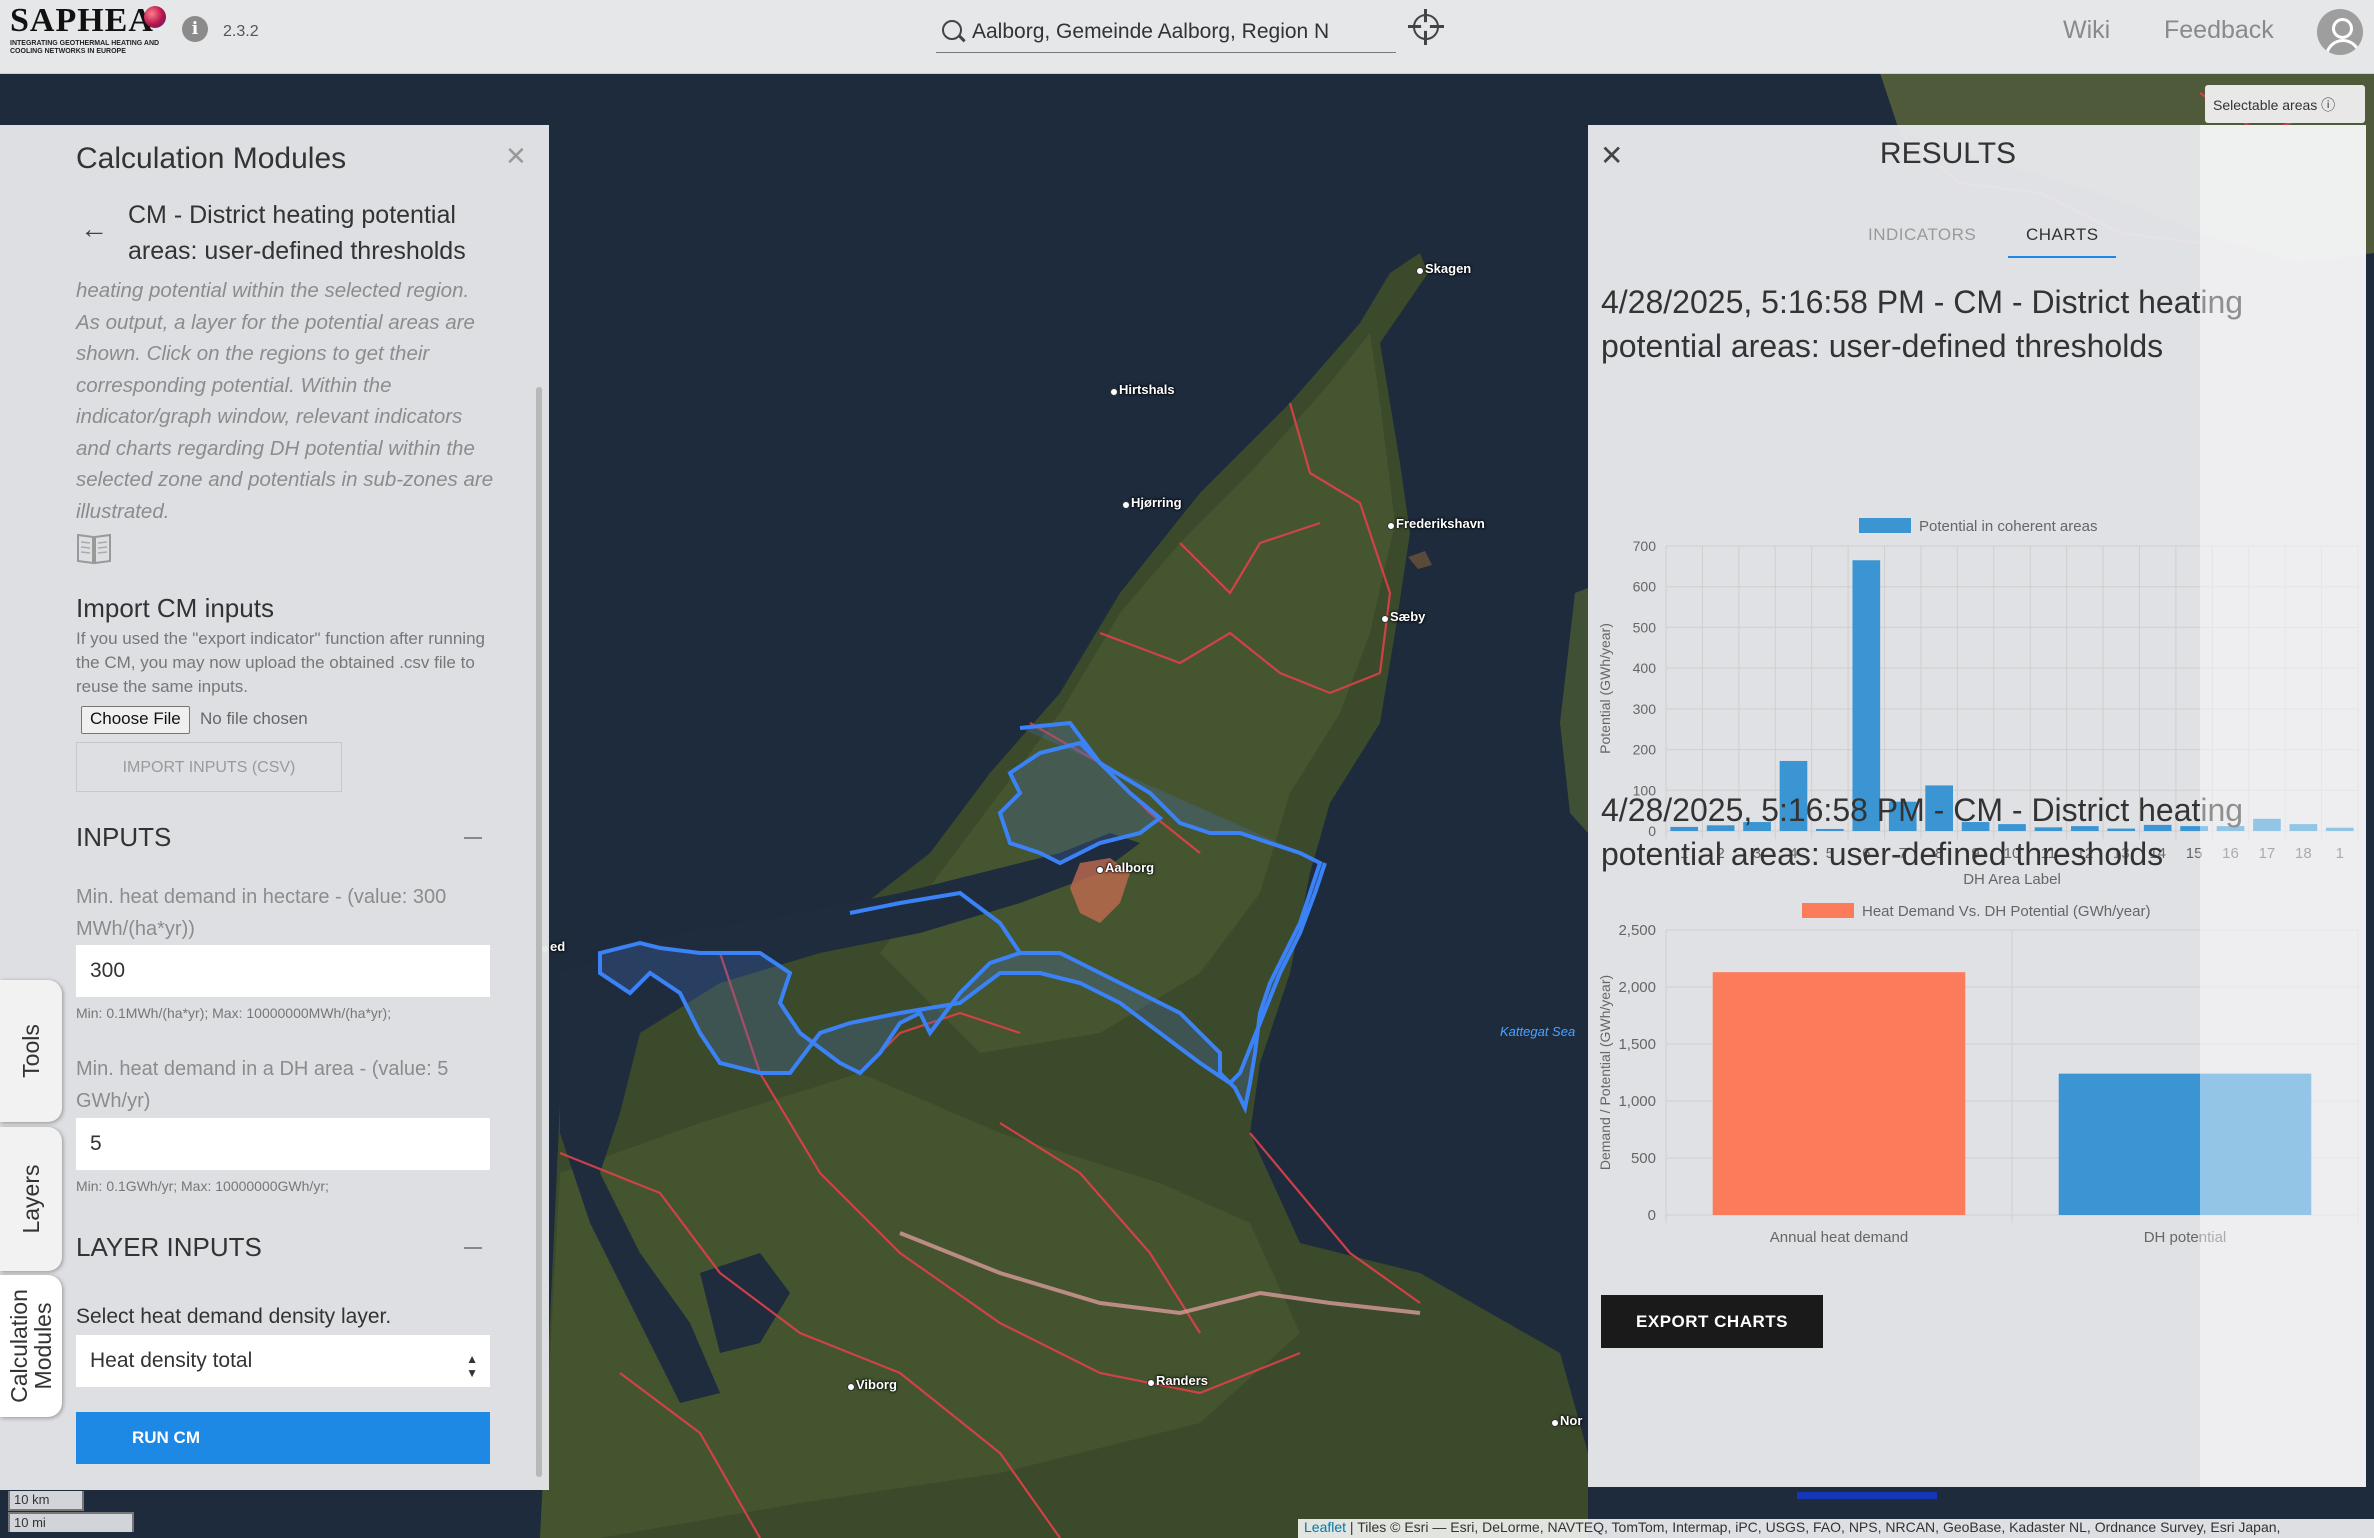 The height and width of the screenshot is (1538, 2374). Describe the element at coordinates (1637, 1101) in the screenshot. I see `y-tick-label: 1,000` at that location.